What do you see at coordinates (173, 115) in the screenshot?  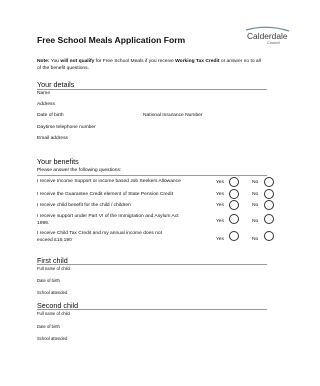 I see `ni-field-label: National Insurance Number` at bounding box center [173, 115].